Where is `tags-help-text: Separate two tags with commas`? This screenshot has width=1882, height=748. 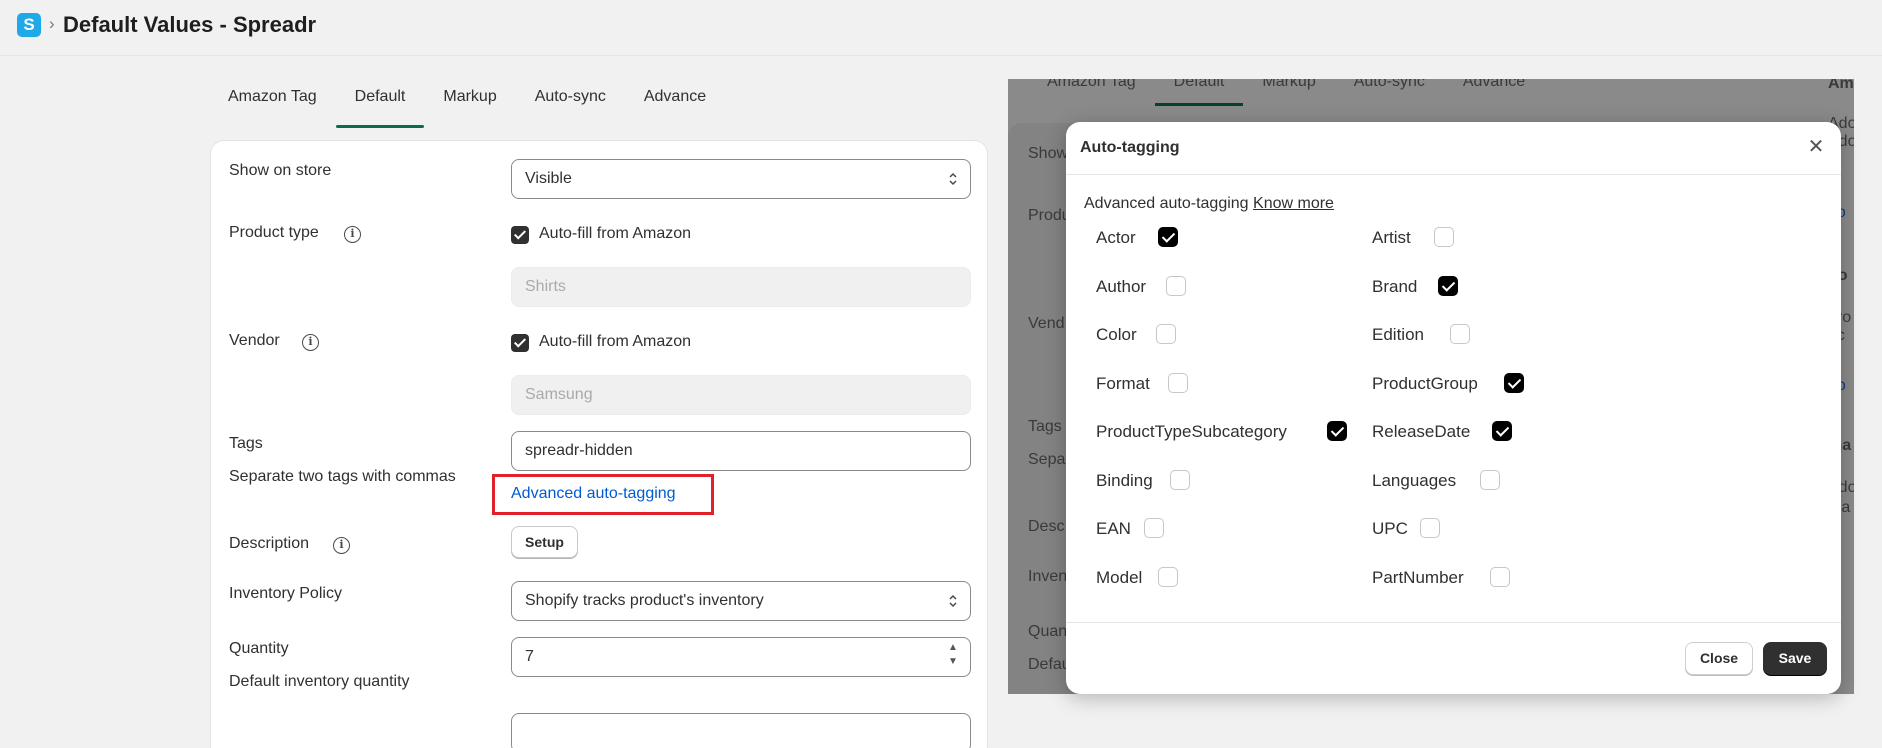
tags-help-text: Separate two tags with commas is located at coordinates (342, 476).